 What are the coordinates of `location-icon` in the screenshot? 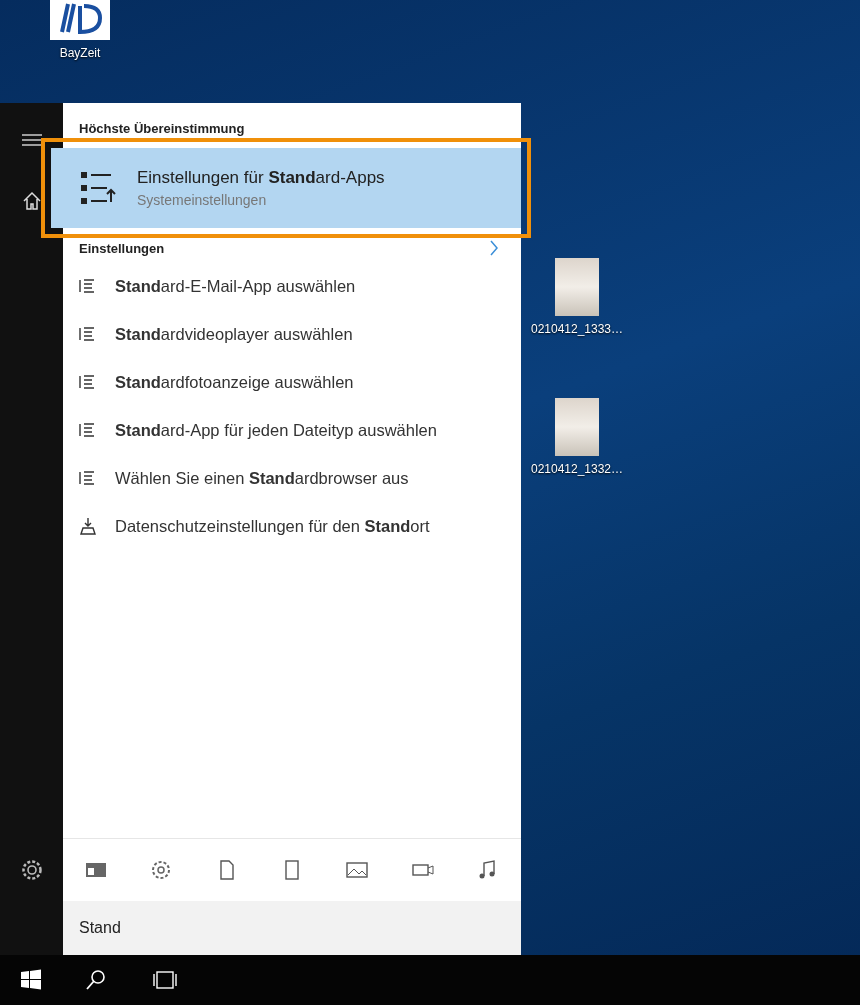 It's located at (88, 526).